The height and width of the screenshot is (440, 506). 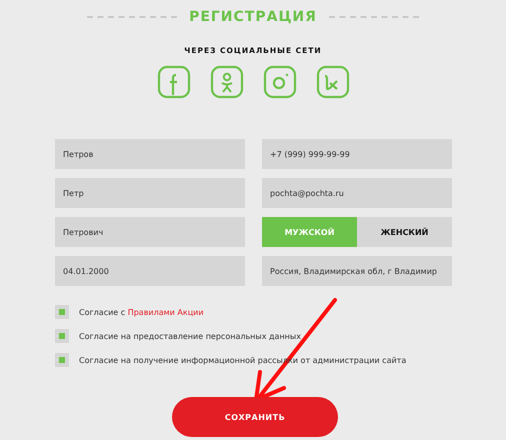 I want to click on consent-text: Согласие с Правилами Акции, so click(x=141, y=312).